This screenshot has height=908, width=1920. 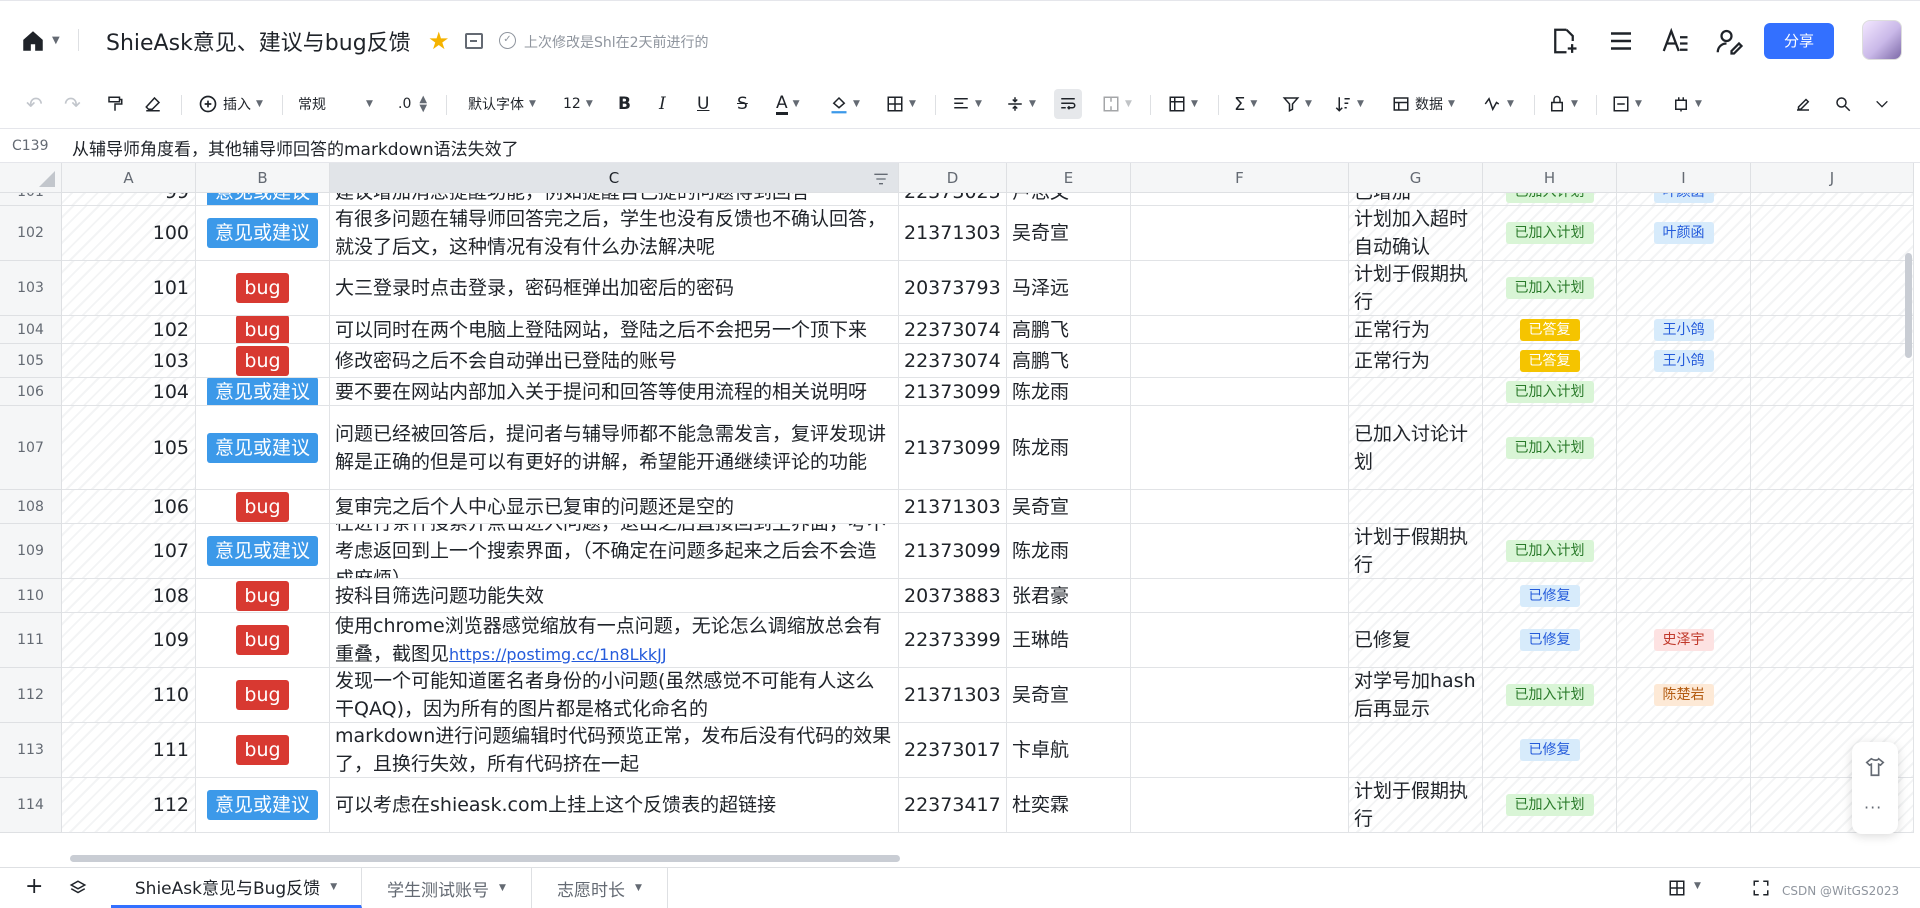 What do you see at coordinates (953, 233) in the screenshot?
I see `cell-student-id: 21371303` at bounding box center [953, 233].